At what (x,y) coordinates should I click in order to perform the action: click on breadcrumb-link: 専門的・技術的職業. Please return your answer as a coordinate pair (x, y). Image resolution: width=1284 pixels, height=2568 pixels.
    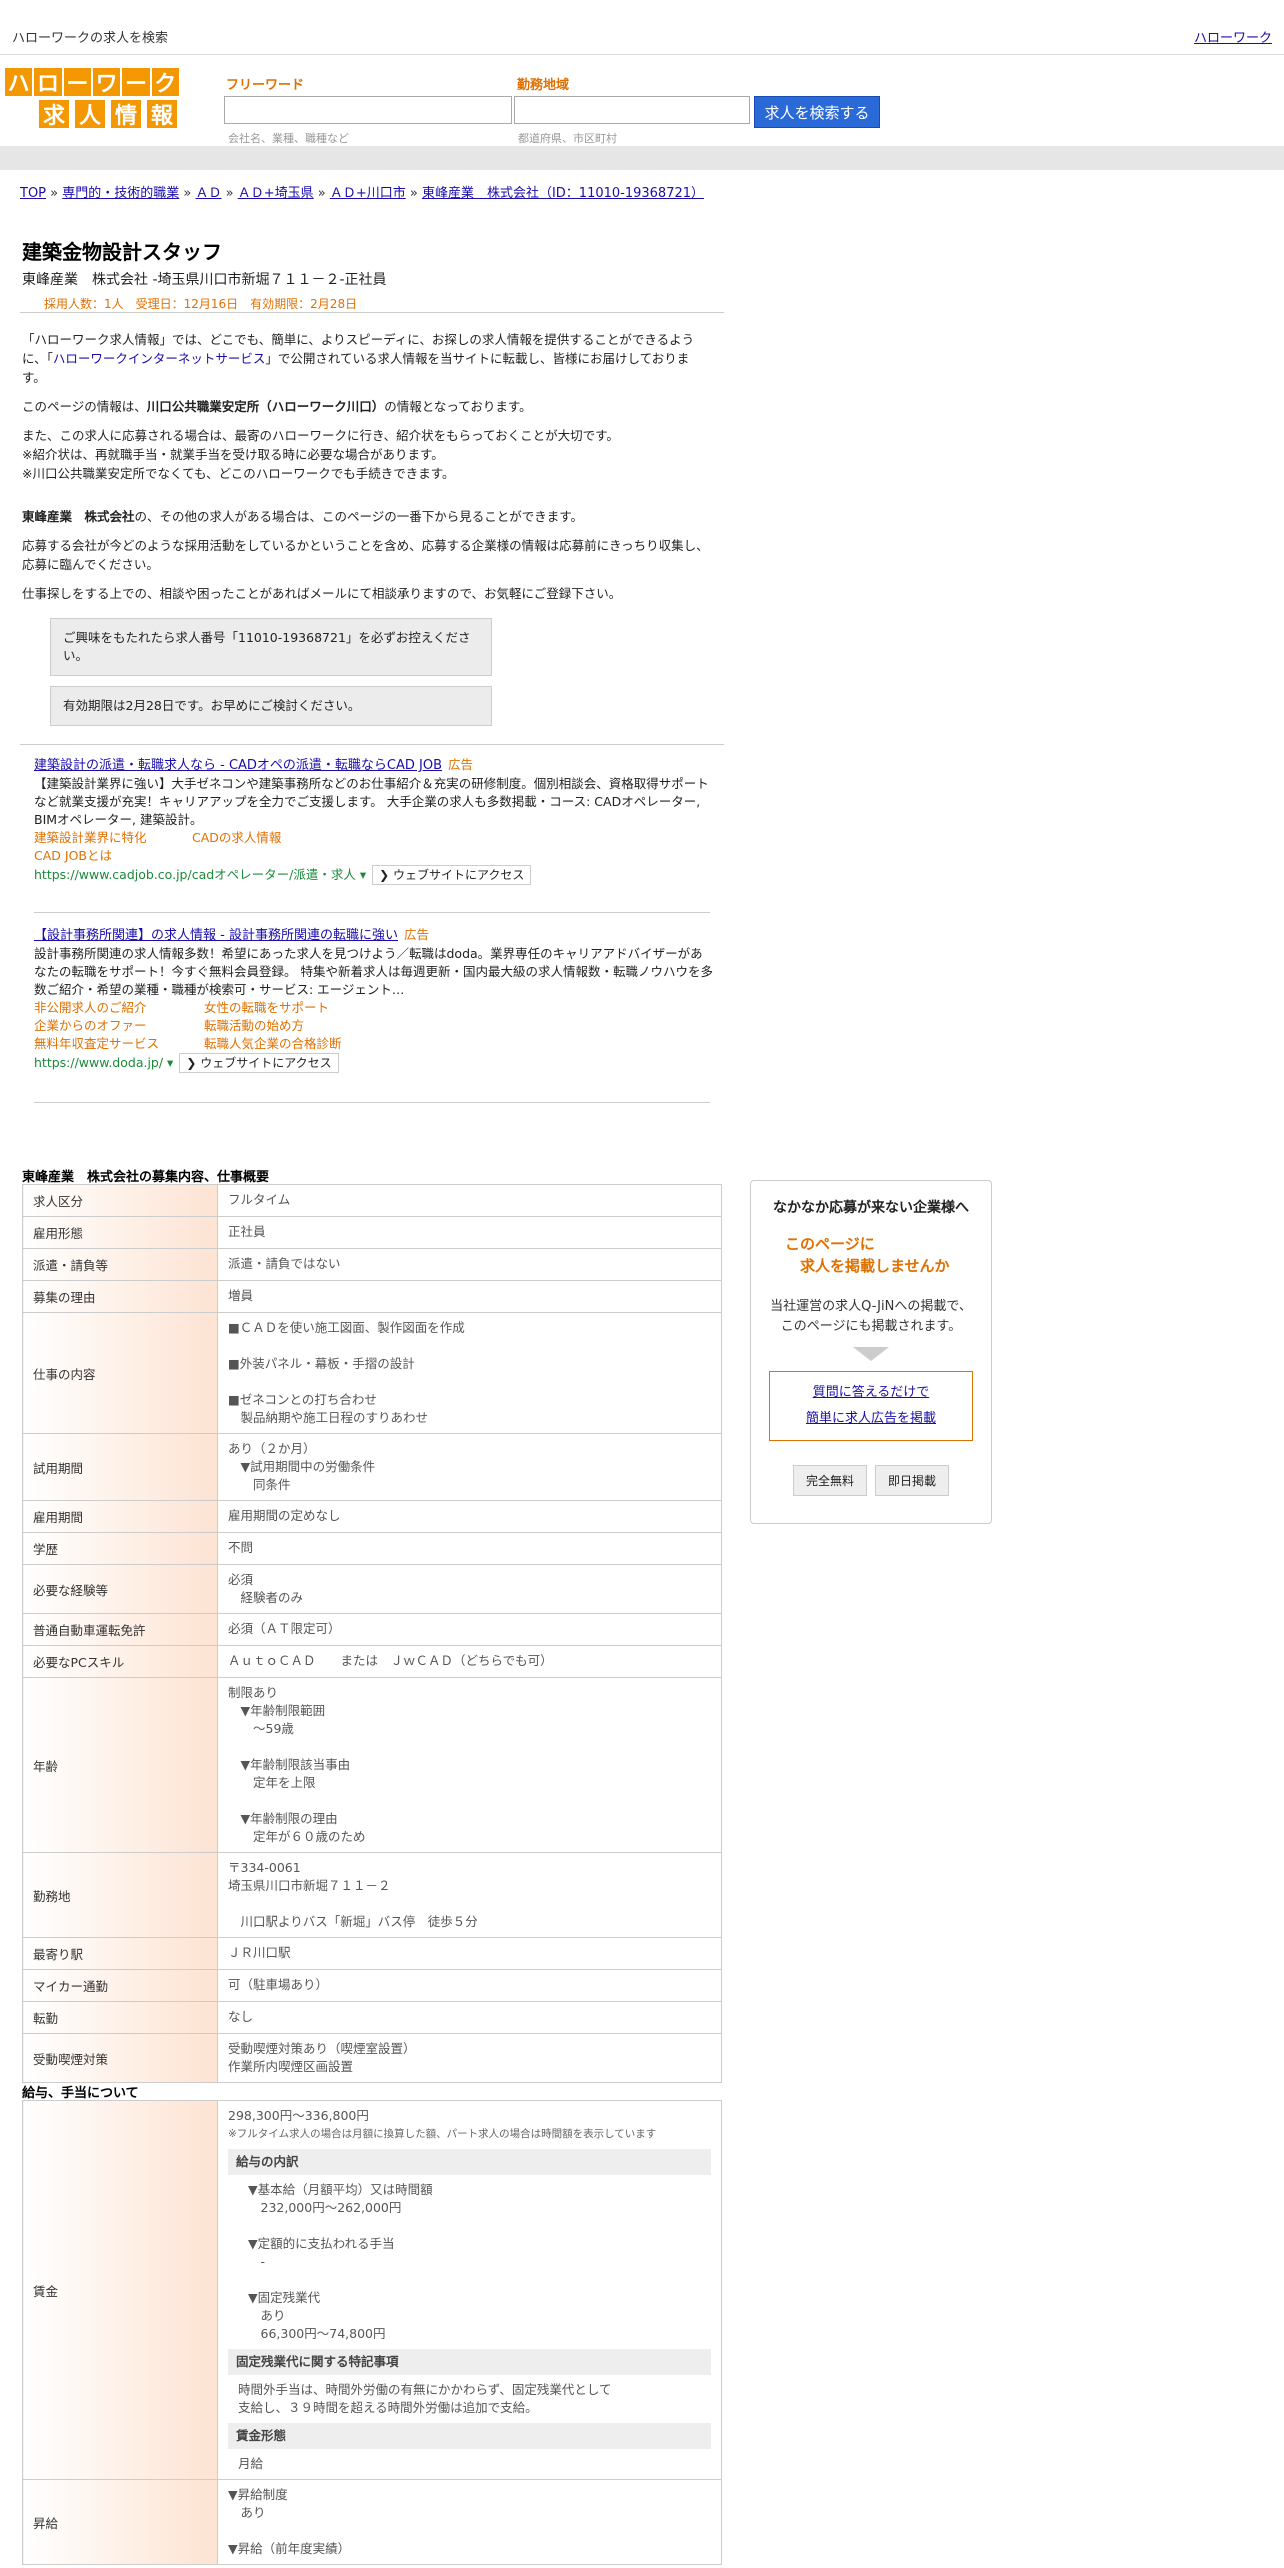
    Looking at the image, I should click on (120, 193).